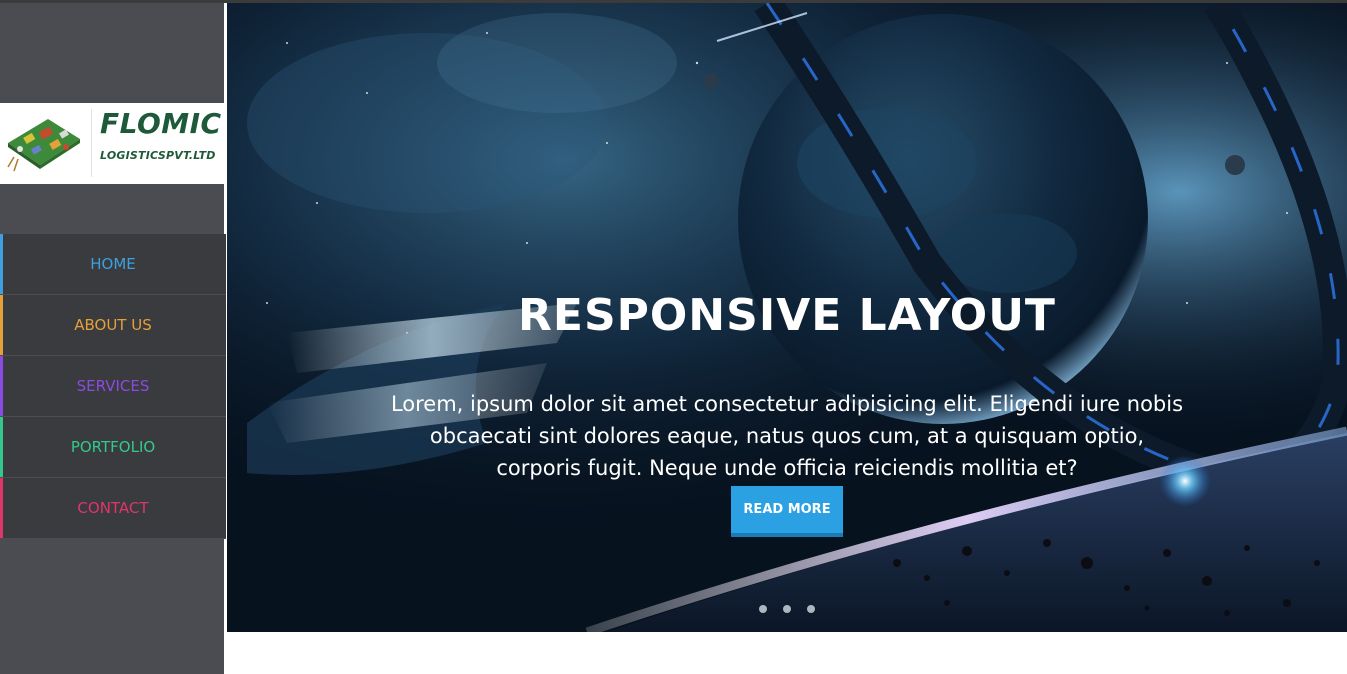 Image resolution: width=1347 pixels, height=674 pixels. I want to click on nav-item-portfolio: PORTFOLIO, so click(113, 447).